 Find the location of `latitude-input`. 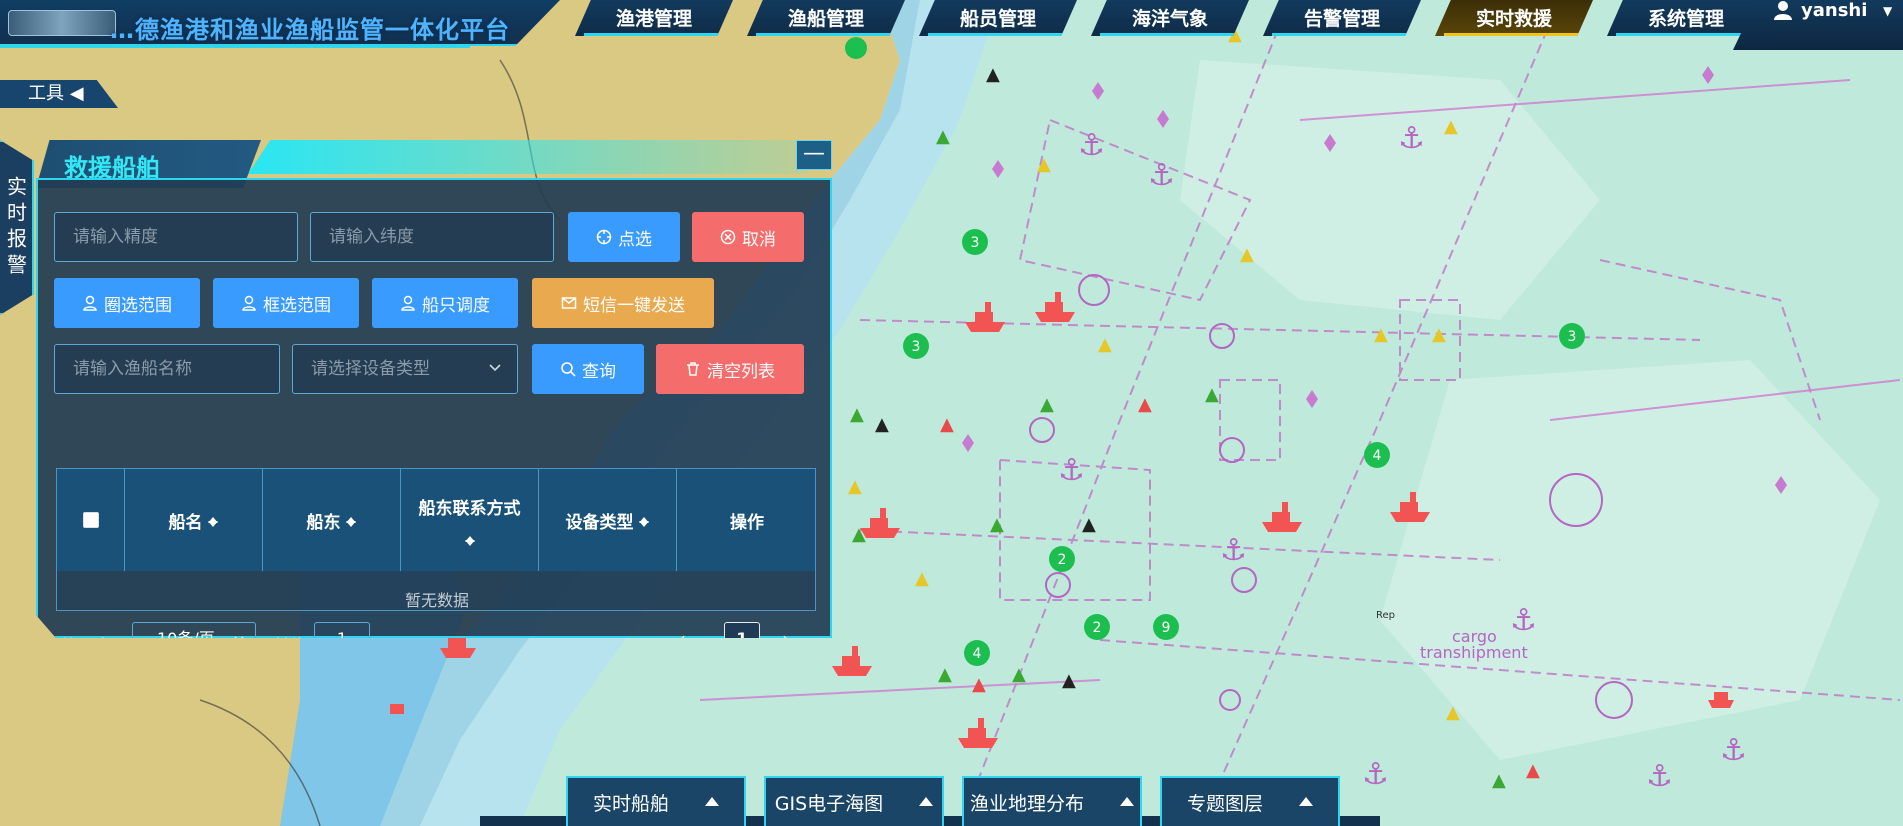

latitude-input is located at coordinates (441, 237).